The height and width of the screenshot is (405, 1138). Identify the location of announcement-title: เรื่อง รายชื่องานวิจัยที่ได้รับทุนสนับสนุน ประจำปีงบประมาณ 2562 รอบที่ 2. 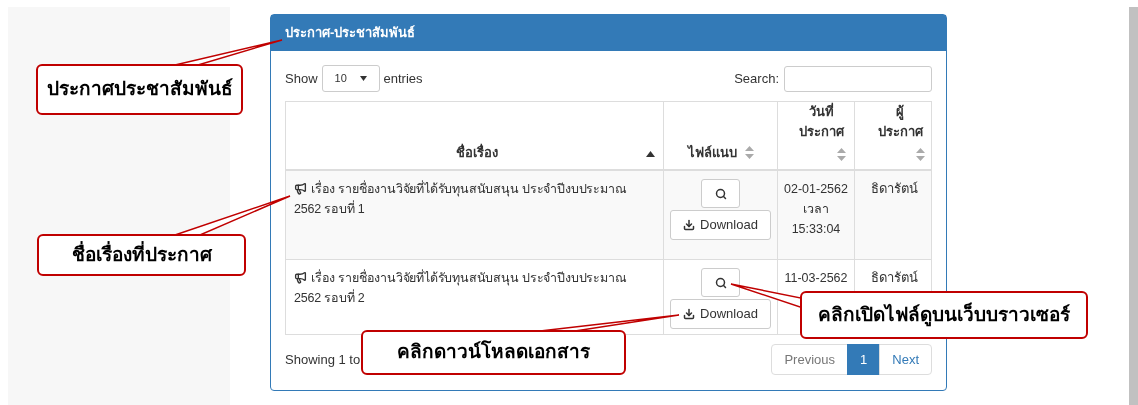
(460, 288).